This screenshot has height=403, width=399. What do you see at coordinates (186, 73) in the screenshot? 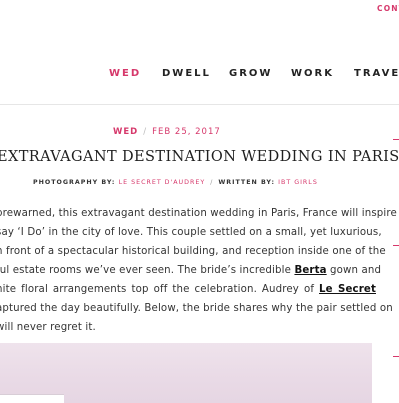
I see `nav-dwell: DWELL` at bounding box center [186, 73].